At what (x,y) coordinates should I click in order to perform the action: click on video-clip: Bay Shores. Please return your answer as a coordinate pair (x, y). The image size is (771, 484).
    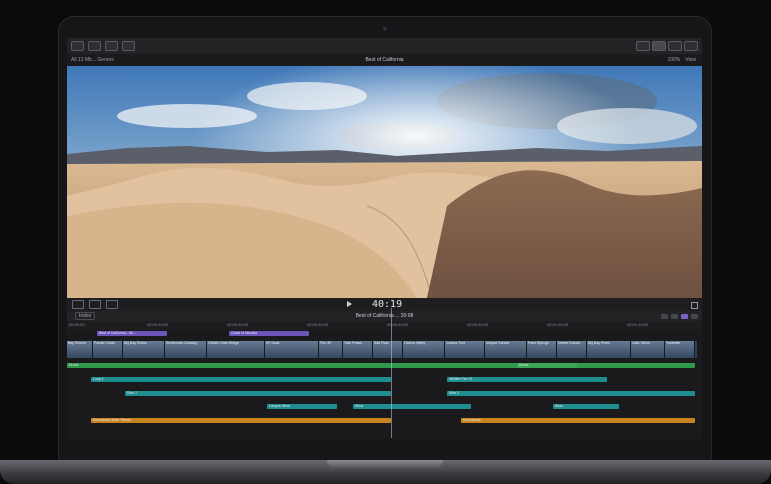
    Looking at the image, I should click on (80, 349).